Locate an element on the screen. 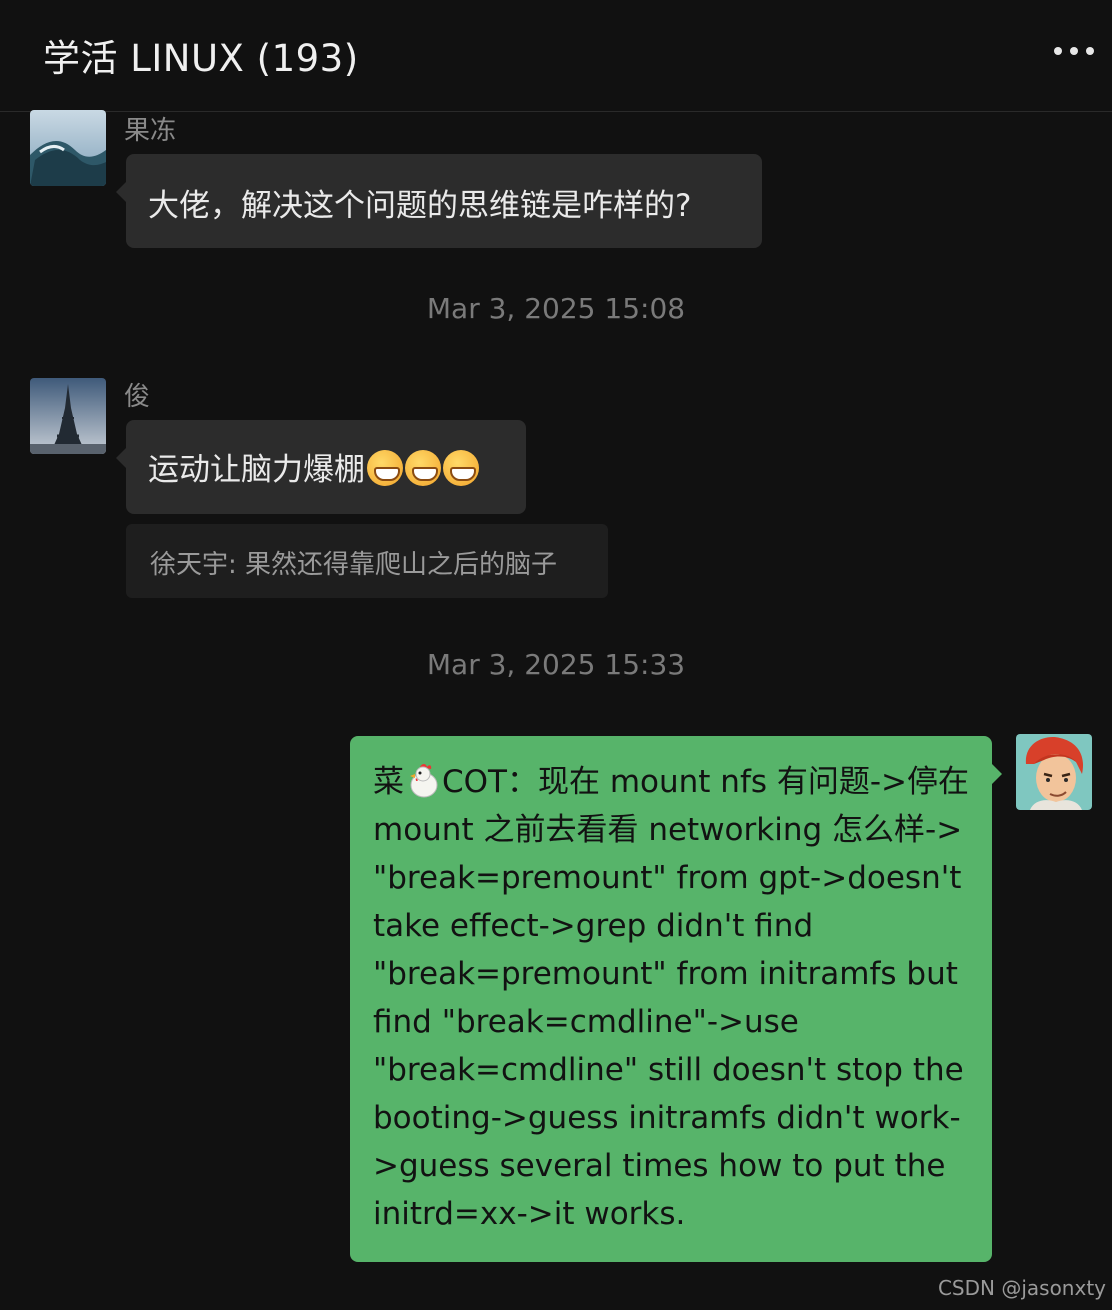 The image size is (1112, 1310). avatar-self is located at coordinates (1054, 772).